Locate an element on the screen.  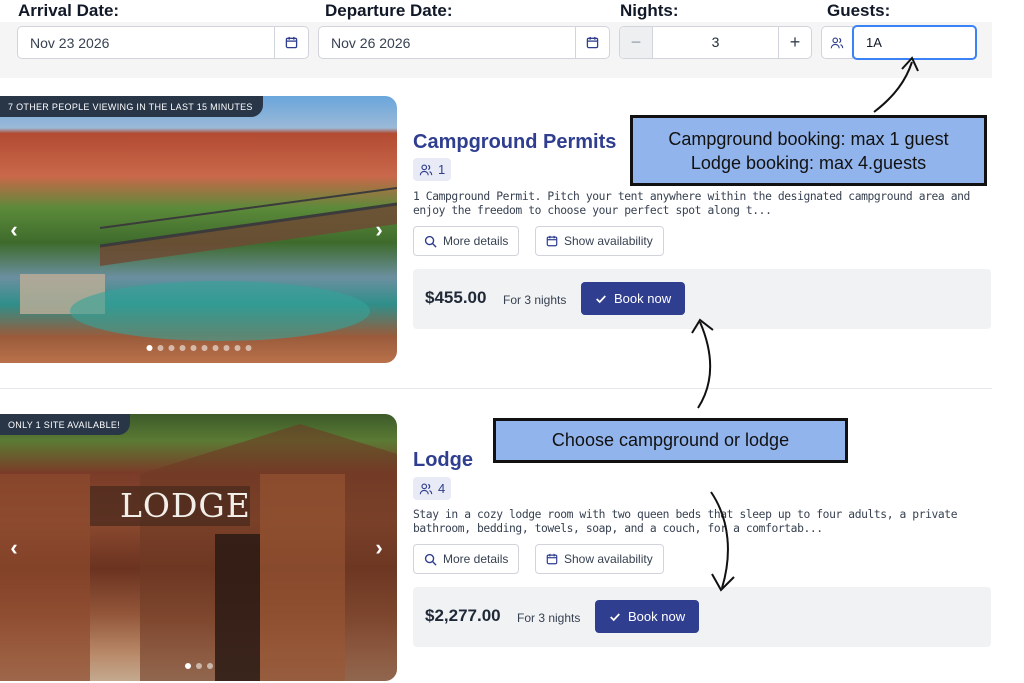
arrival-date-value: Nov 23 2026 is located at coordinates (70, 43).